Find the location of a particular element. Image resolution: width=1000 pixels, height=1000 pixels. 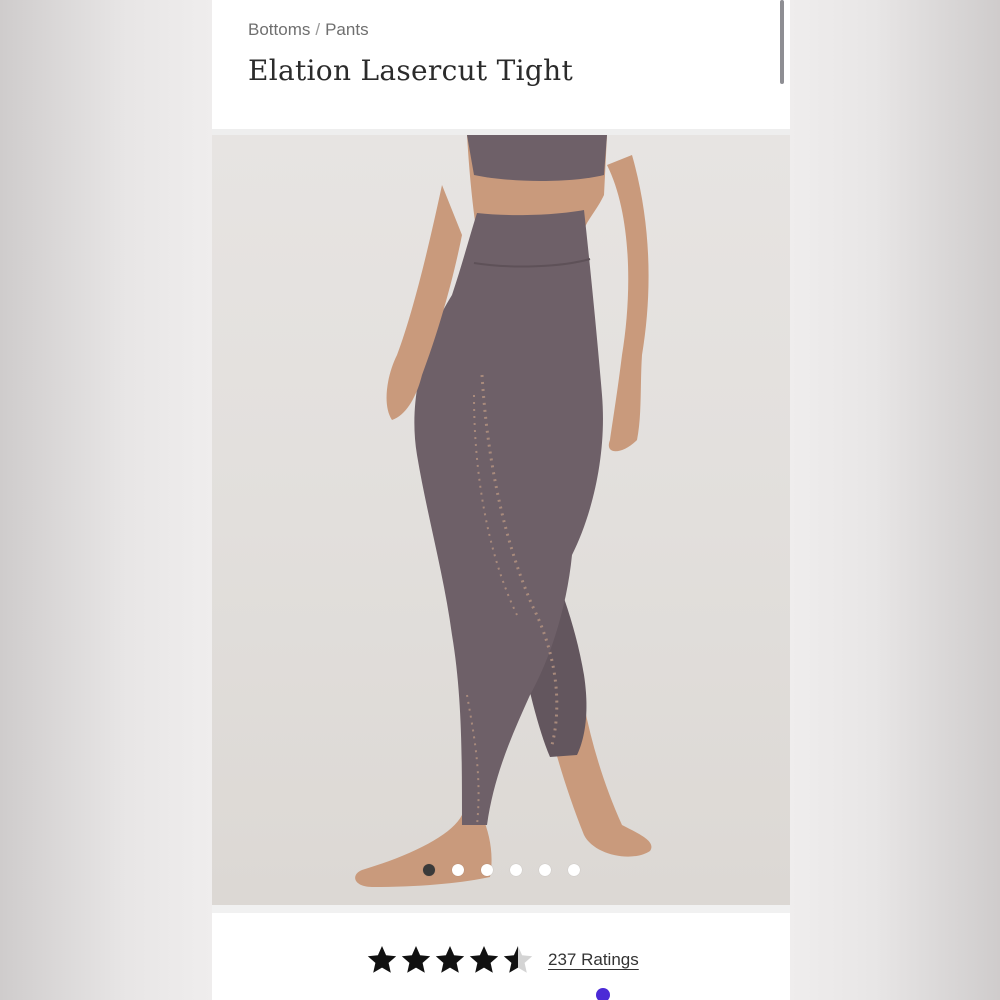

carousel-pagination is located at coordinates (501, 870).